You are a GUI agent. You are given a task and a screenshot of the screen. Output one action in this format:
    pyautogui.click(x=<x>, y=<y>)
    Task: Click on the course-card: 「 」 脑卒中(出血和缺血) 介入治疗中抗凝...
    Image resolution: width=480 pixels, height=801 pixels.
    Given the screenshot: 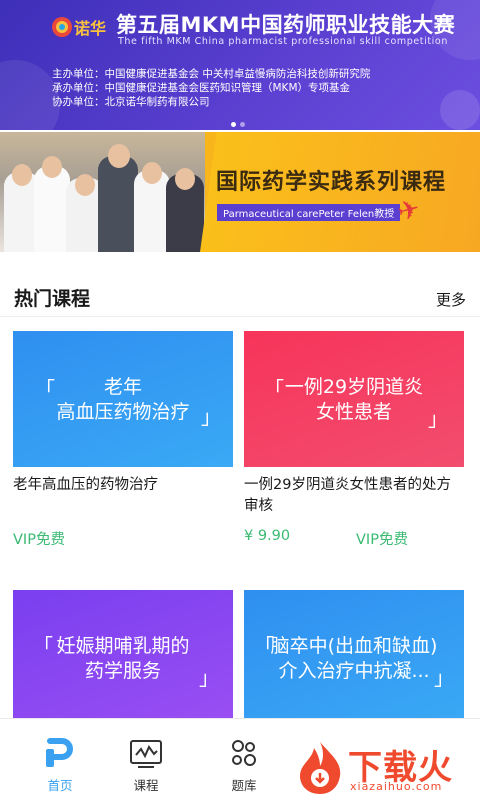 What is the action you would take?
    pyautogui.click(x=354, y=658)
    